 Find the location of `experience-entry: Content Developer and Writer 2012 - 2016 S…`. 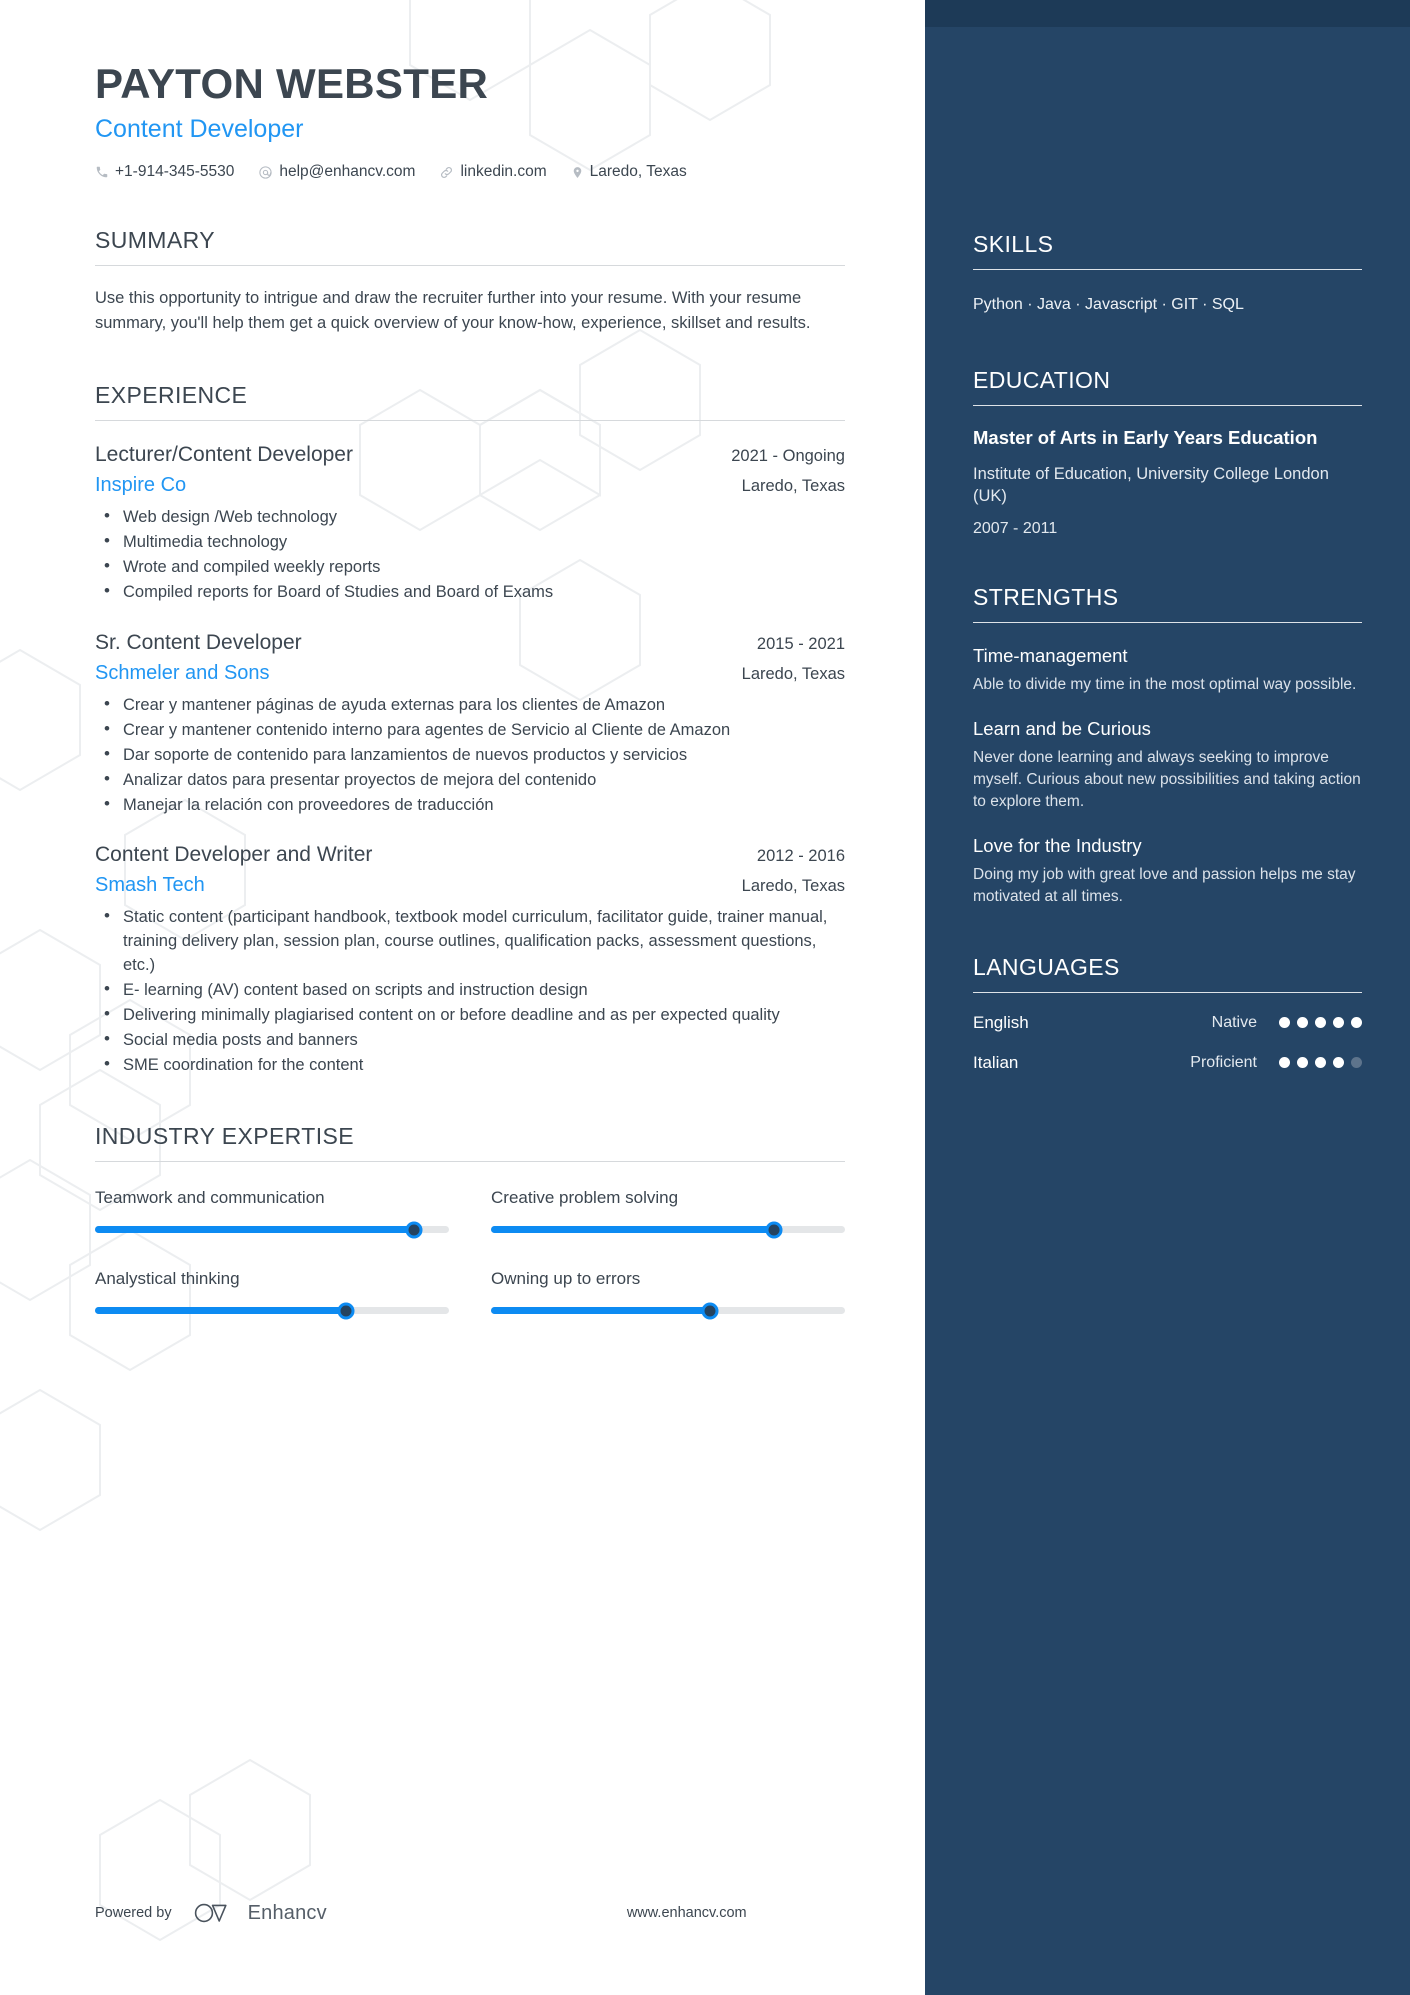

experience-entry: Content Developer and Writer 2012 - 2016 S… is located at coordinates (470, 960).